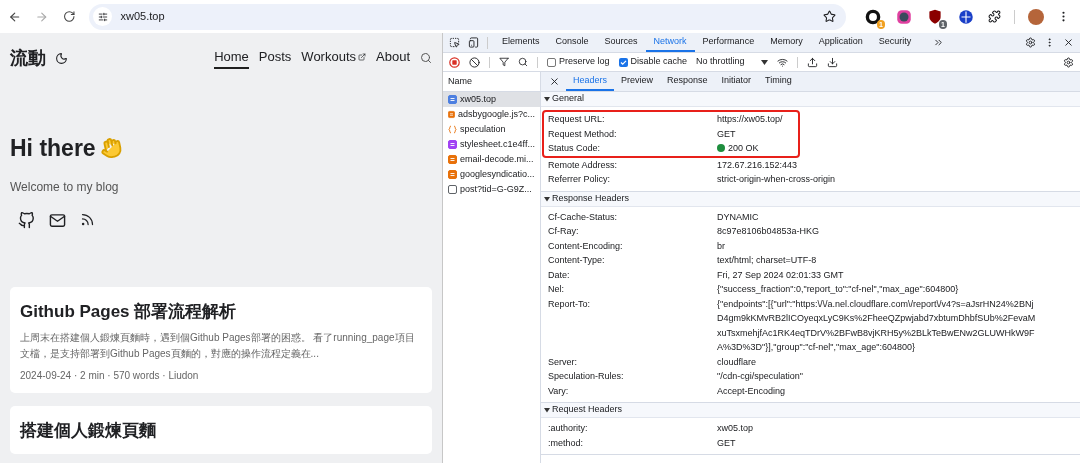  What do you see at coordinates (895, 42) in the screenshot?
I see `devtools-tab: Security` at bounding box center [895, 42].